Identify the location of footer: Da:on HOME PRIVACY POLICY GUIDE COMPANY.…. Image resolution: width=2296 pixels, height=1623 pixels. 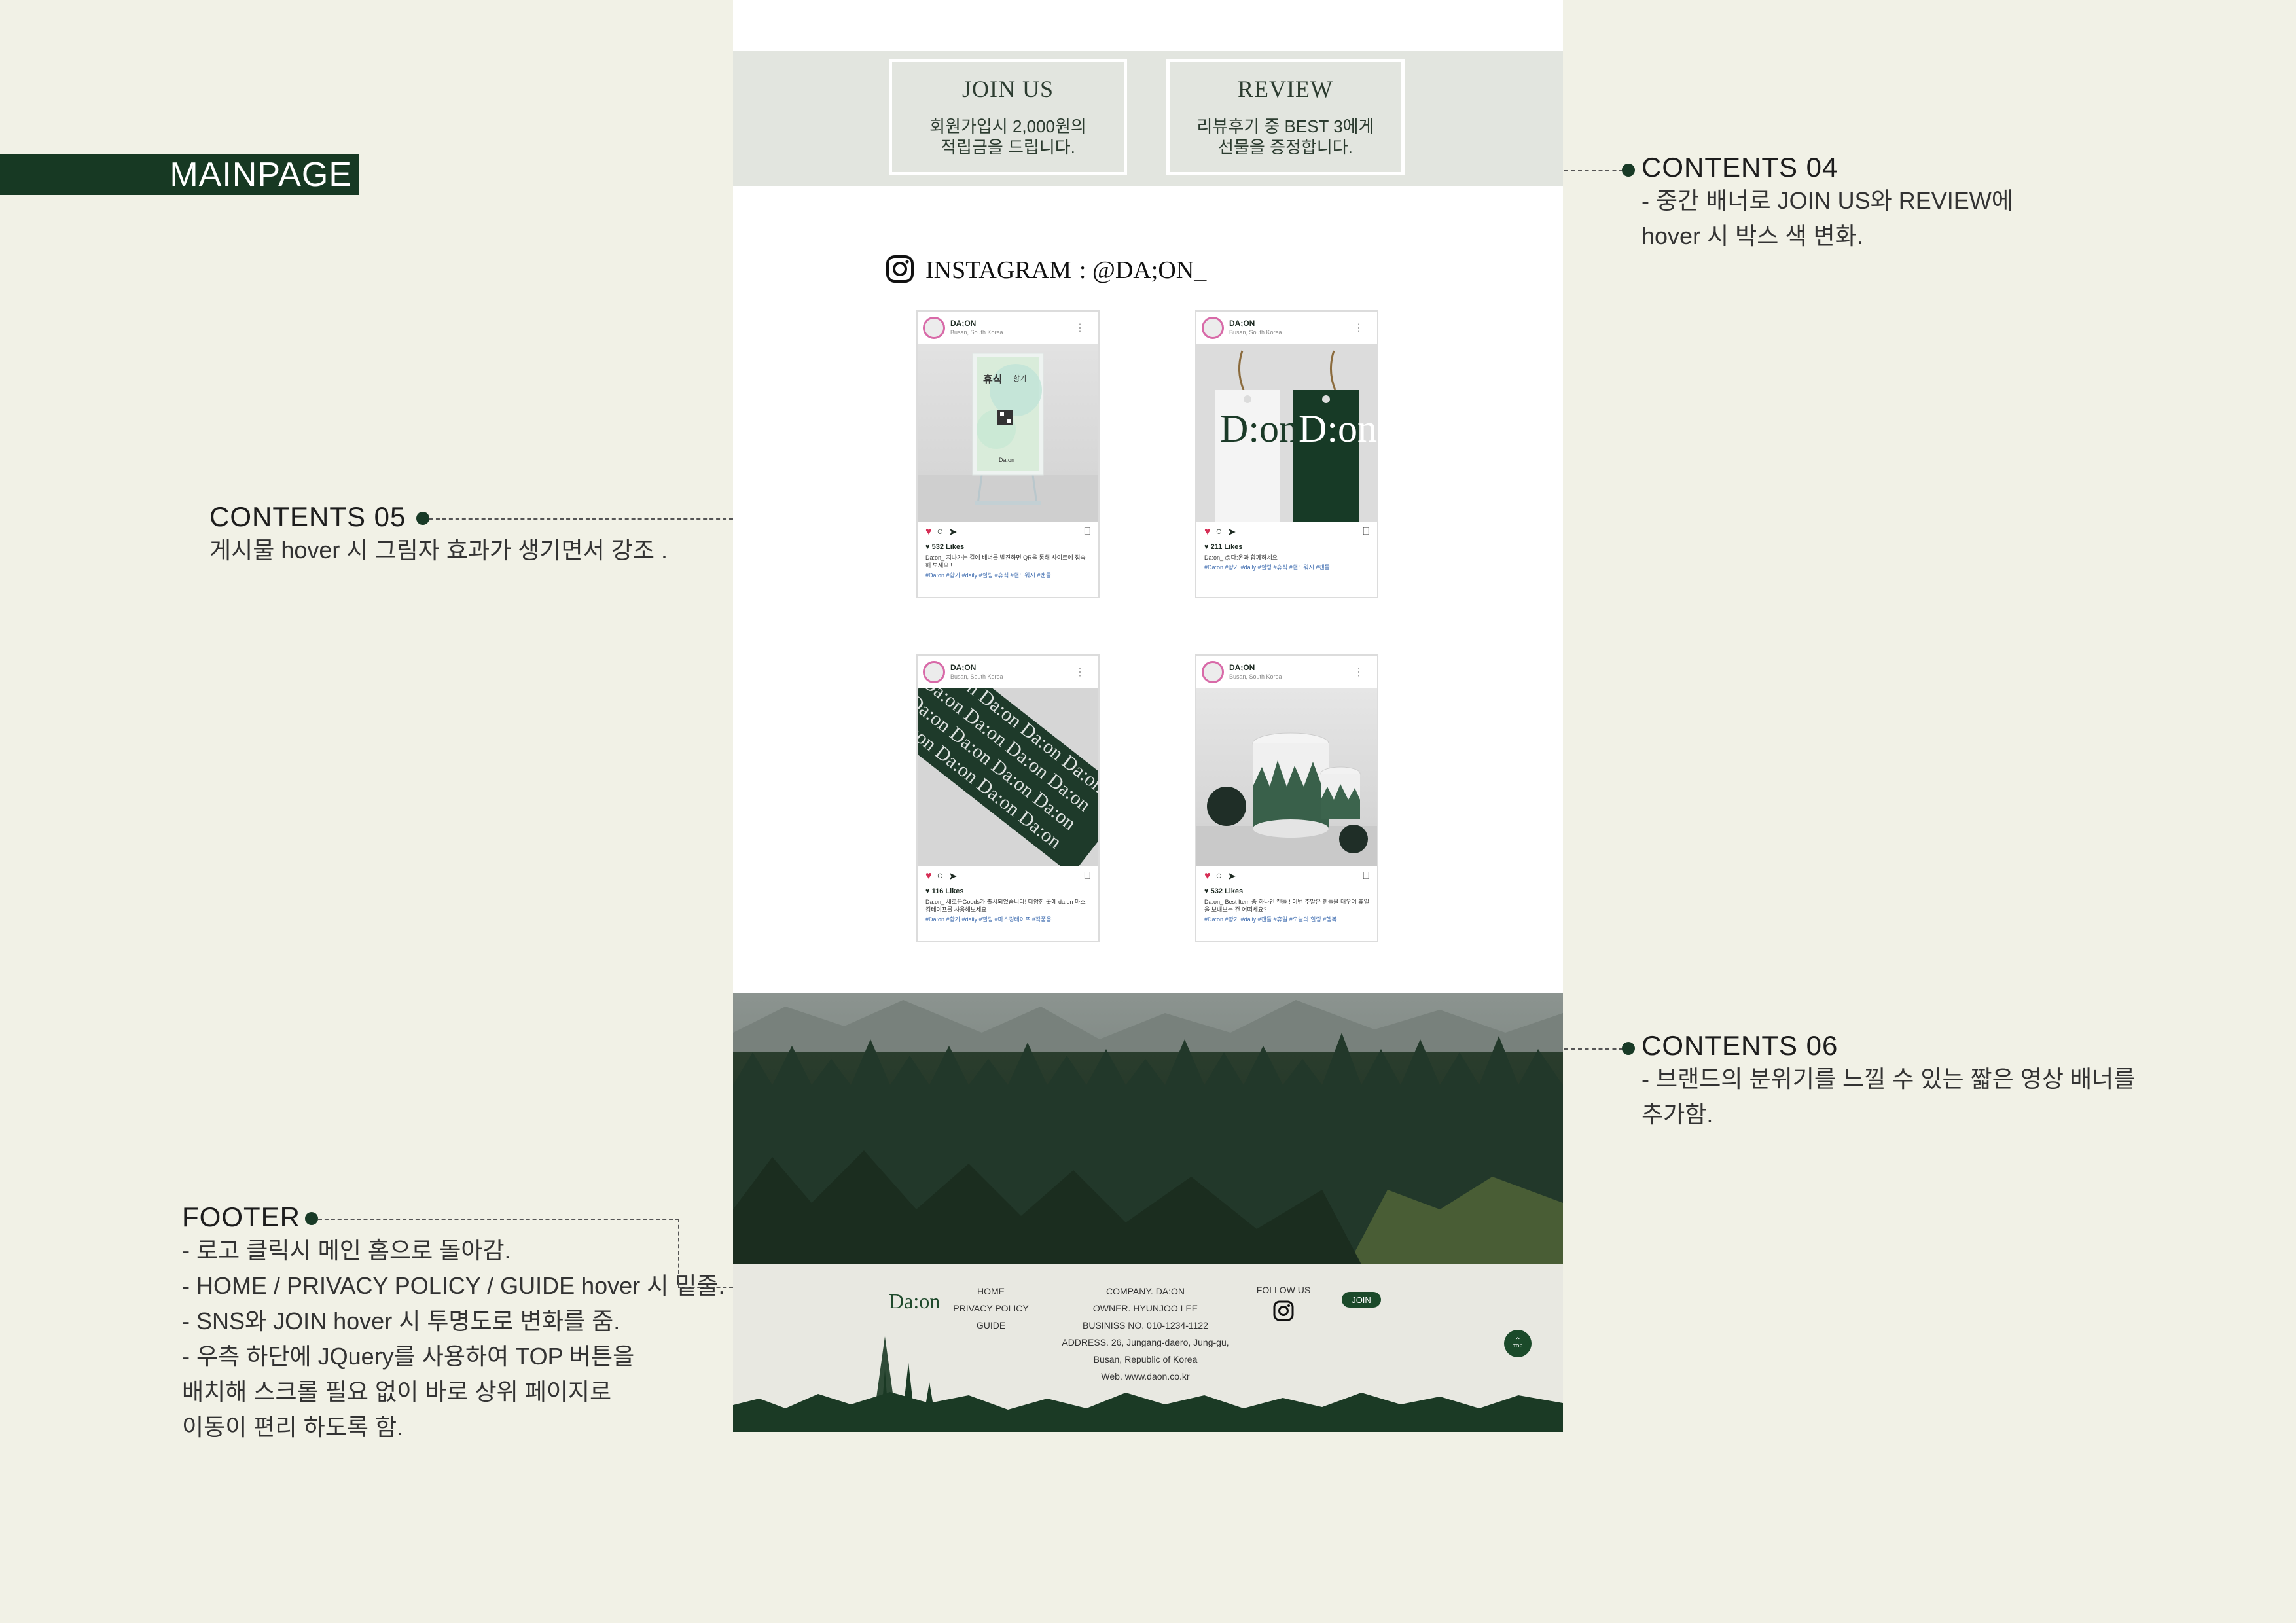
(1148, 1348).